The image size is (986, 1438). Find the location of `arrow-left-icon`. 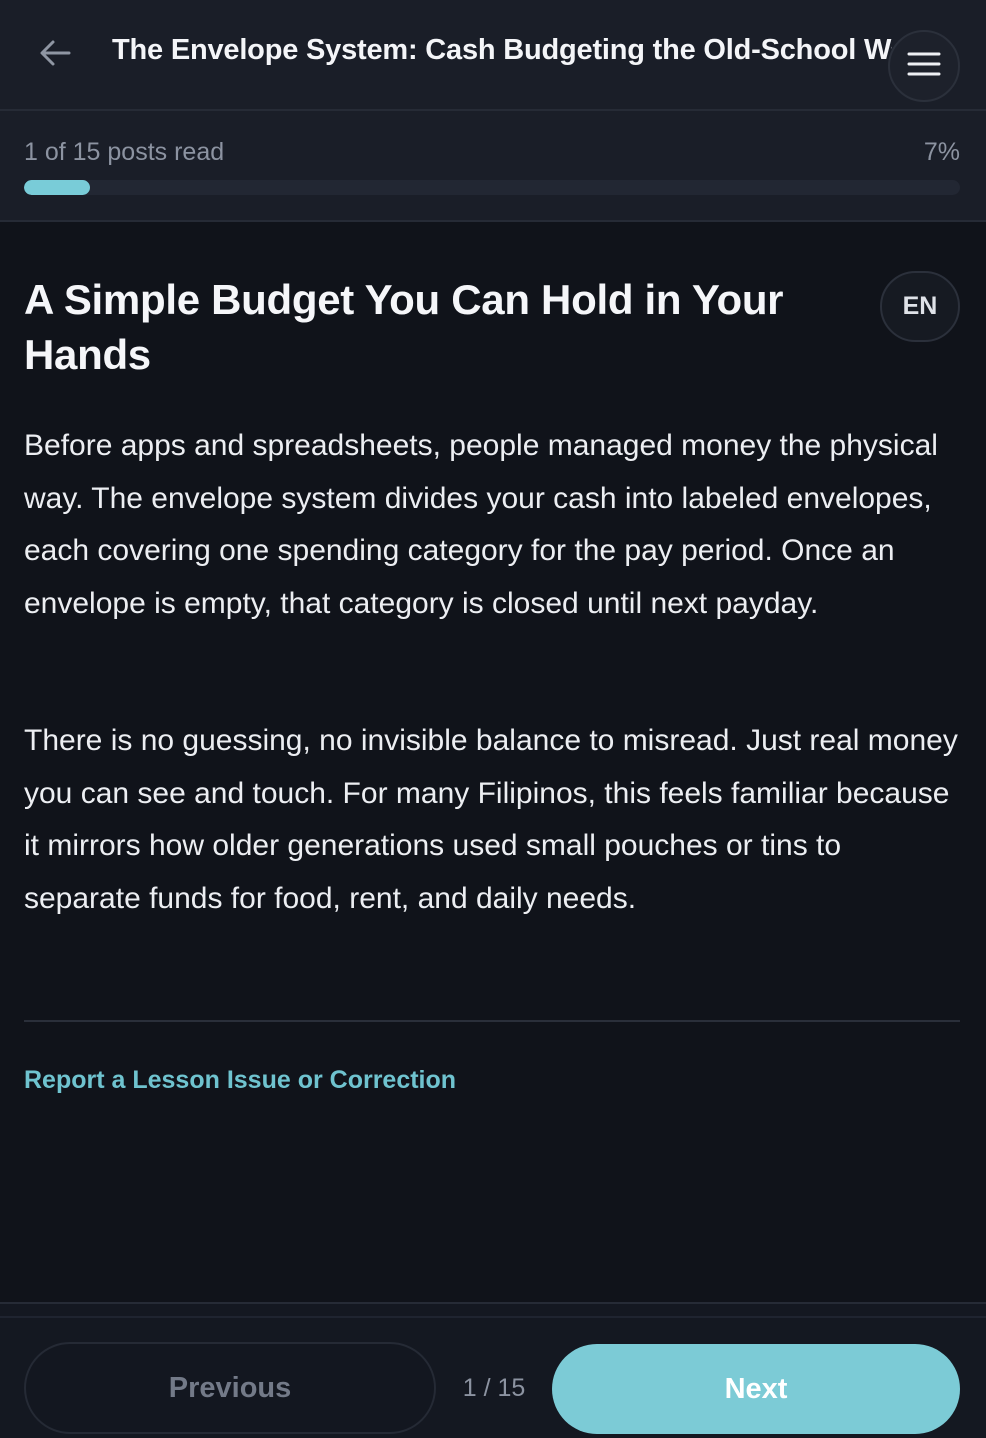

arrow-left-icon is located at coordinates (55, 55).